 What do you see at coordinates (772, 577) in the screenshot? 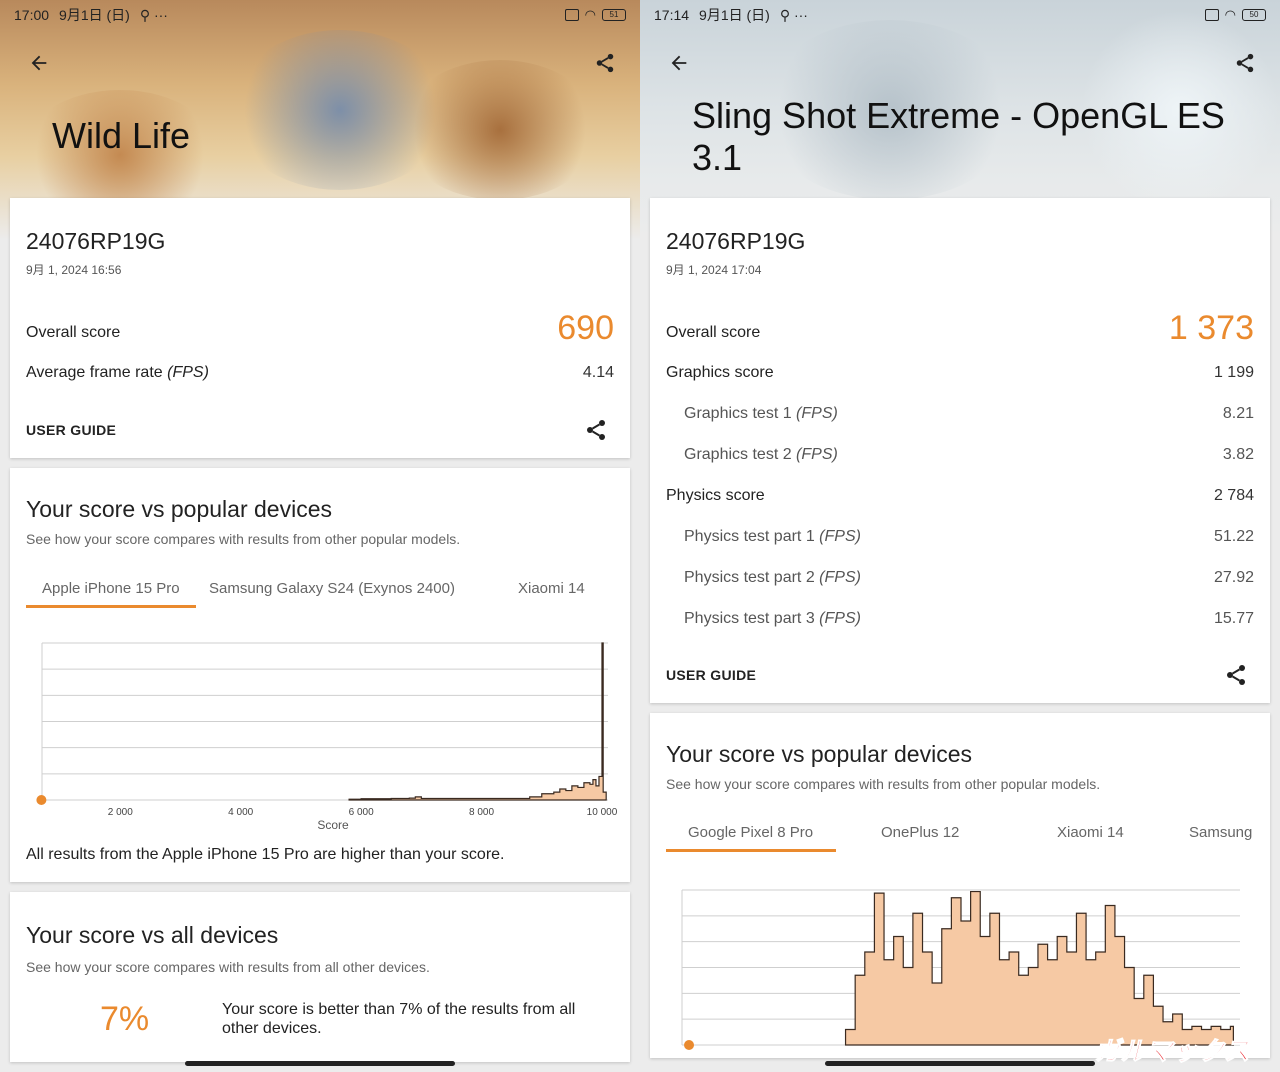
I see `score-row-label: Physics test part 2 (FPS)` at bounding box center [772, 577].